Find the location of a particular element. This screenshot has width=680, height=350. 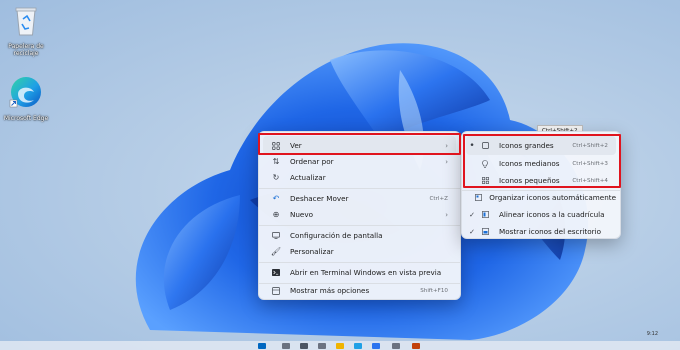

align-grid-icon is located at coordinates (485, 214).